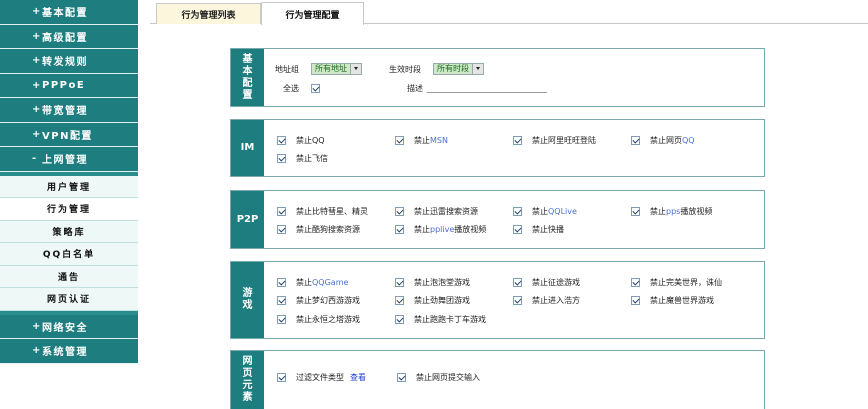 The height and width of the screenshot is (409, 868). I want to click on address-group-select: 所有地址, so click(336, 69).